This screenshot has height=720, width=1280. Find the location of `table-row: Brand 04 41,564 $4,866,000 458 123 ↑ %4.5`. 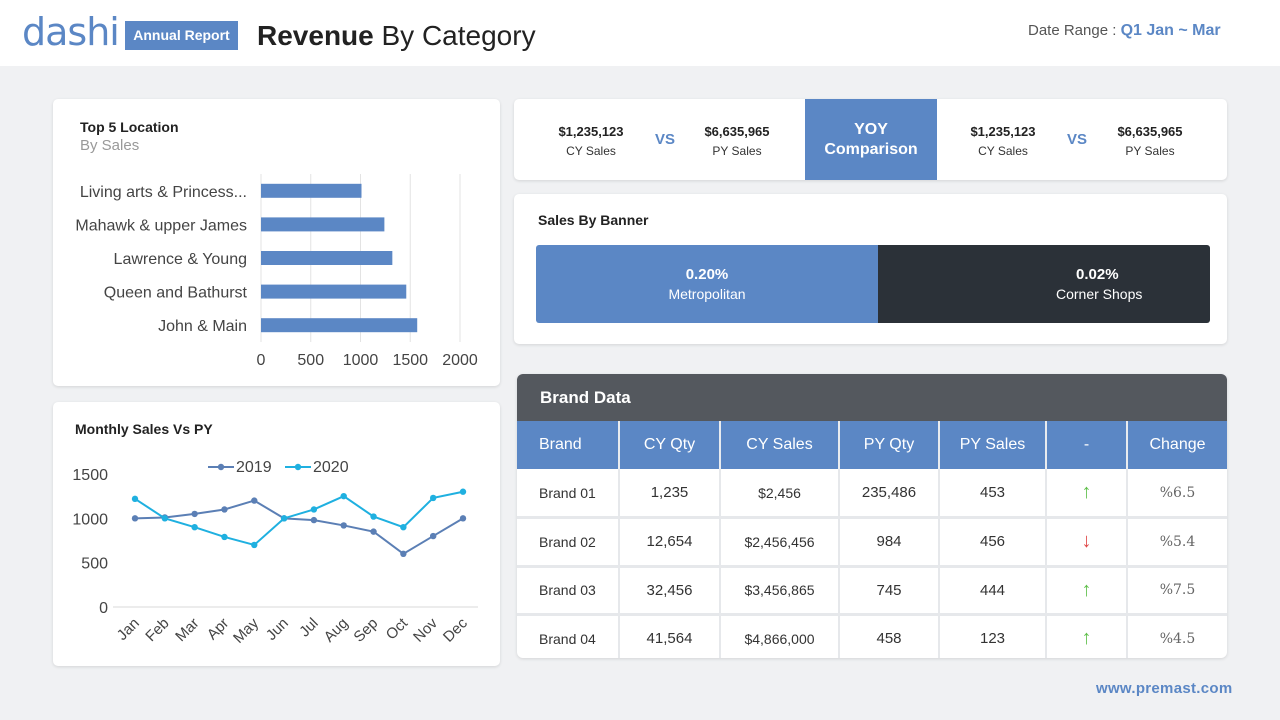

table-row: Brand 04 41,564 $4,866,000 458 123 ↑ %4.5 is located at coordinates (872, 636).